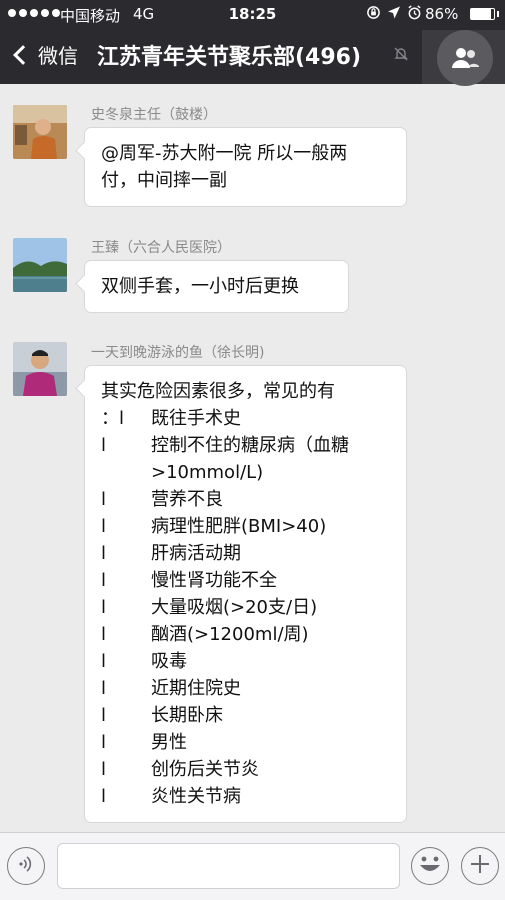  What do you see at coordinates (200, 286) in the screenshot?
I see `message-line: 双侧手套，一小时后更换` at bounding box center [200, 286].